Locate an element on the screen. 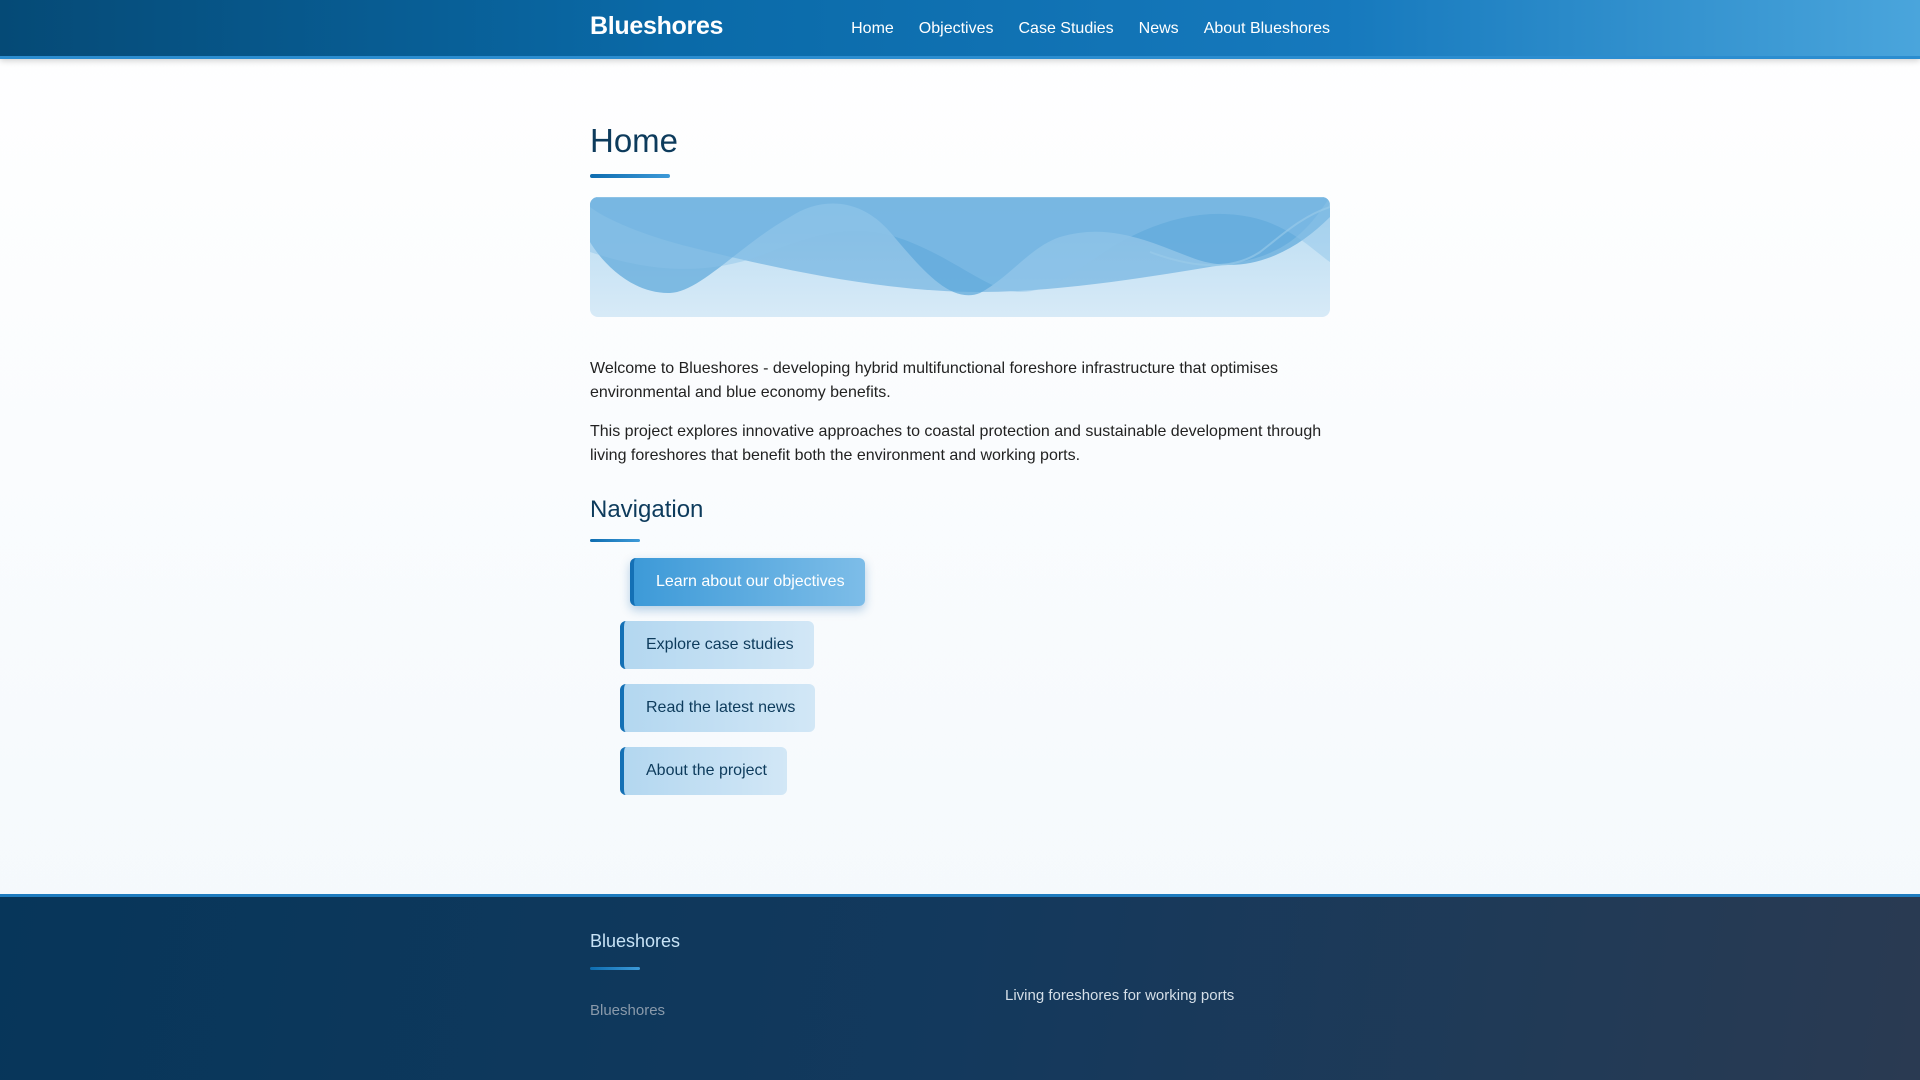 This screenshot has height=1080, width=1920. footer-tagline: Living foreshores for working ports is located at coordinates (1120, 995).